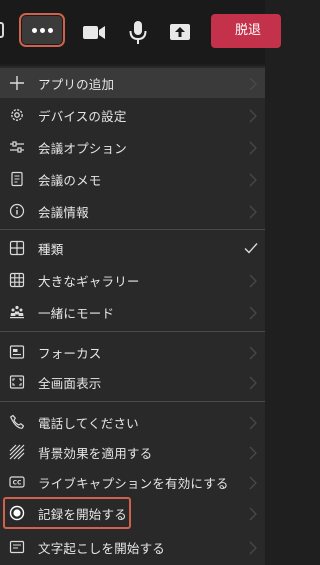 This screenshot has width=320, height=565. I want to click on leave-button: 脱退, so click(246, 31).